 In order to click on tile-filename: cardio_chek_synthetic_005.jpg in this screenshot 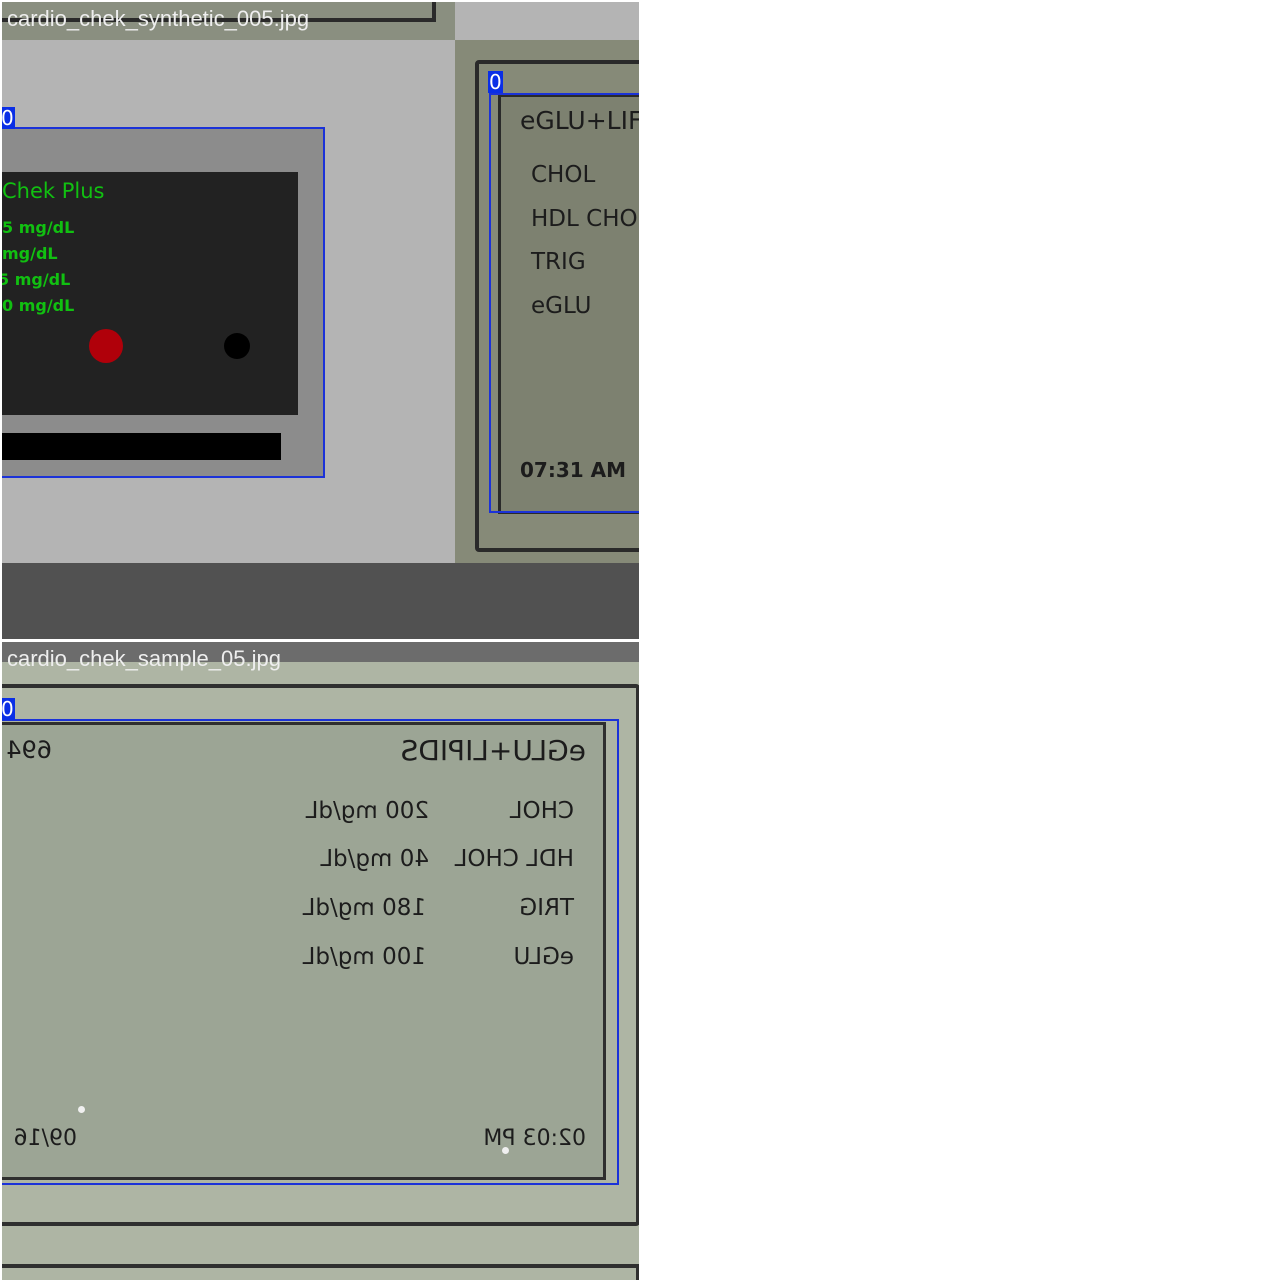, I will do `click(158, 18)`.